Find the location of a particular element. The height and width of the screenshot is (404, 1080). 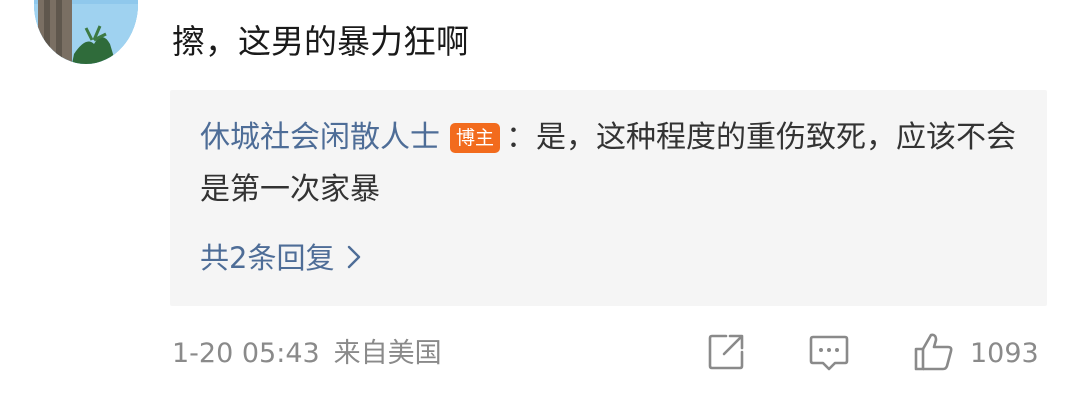

comment-location: 来自美国 is located at coordinates (387, 353).